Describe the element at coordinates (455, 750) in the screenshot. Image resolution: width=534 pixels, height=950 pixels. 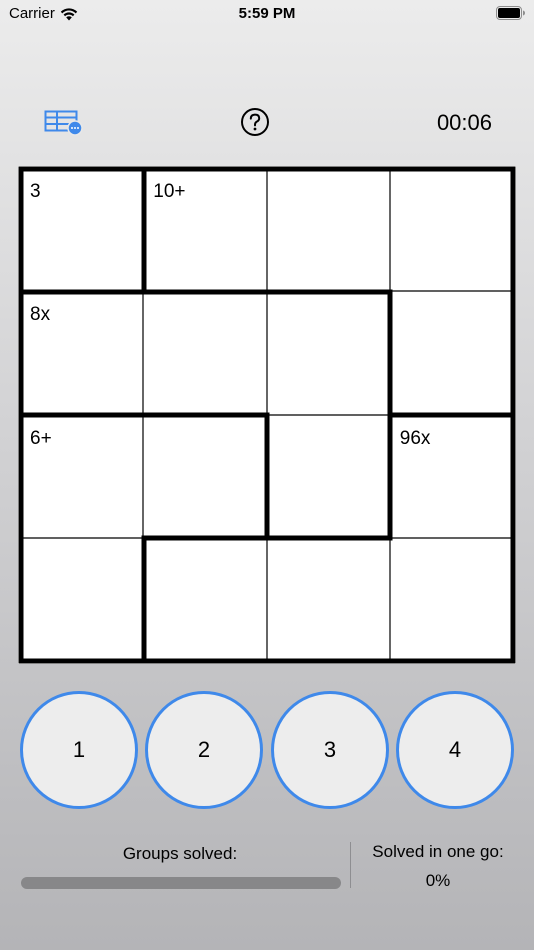
I see `number-button-4: 4` at that location.